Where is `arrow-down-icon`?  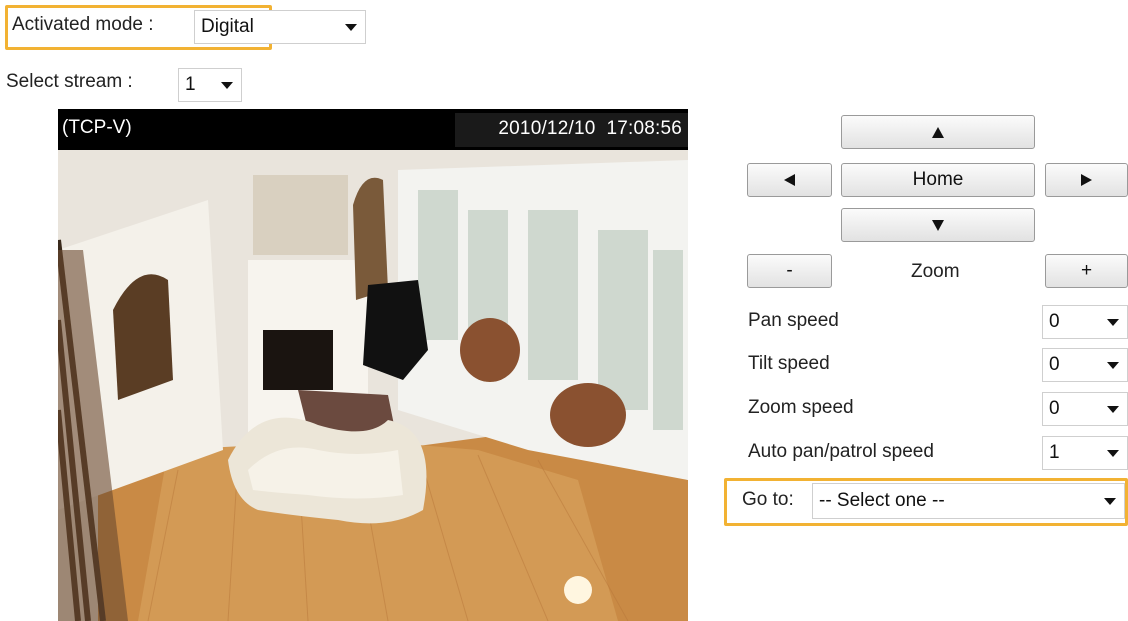
arrow-down-icon is located at coordinates (938, 225).